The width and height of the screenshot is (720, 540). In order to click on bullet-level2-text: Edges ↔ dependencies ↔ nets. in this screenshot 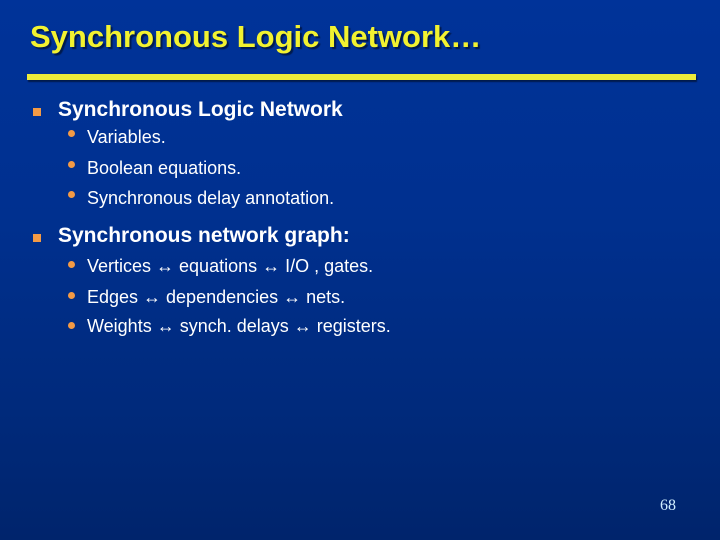, I will do `click(216, 297)`.